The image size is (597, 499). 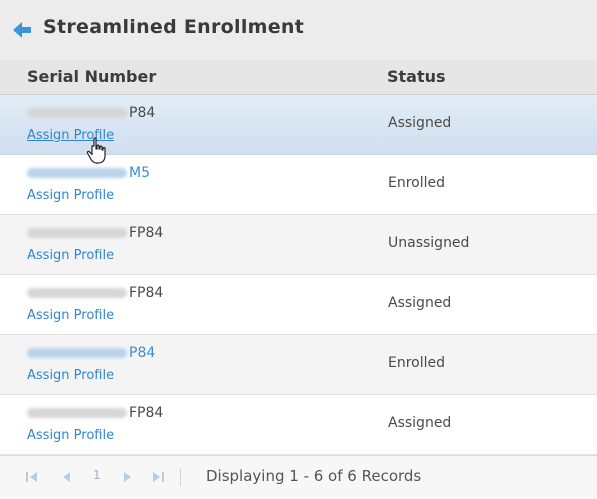 What do you see at coordinates (96, 150) in the screenshot?
I see `hand-cursor-icon` at bounding box center [96, 150].